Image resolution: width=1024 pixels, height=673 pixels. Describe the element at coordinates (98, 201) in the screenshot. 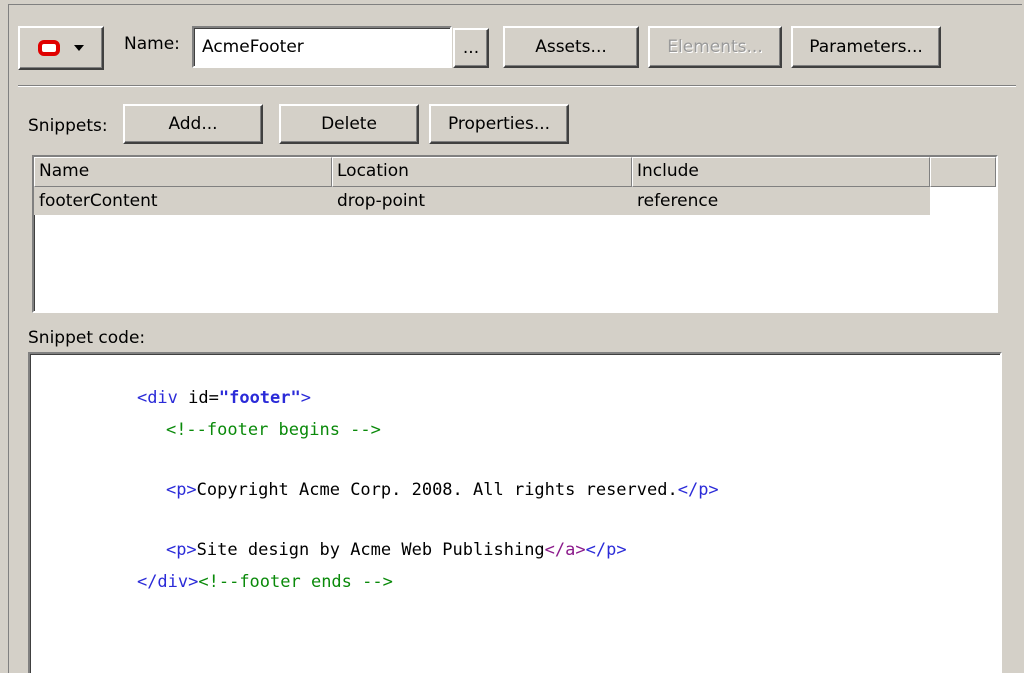

I see `cell-name: footerContent` at that location.